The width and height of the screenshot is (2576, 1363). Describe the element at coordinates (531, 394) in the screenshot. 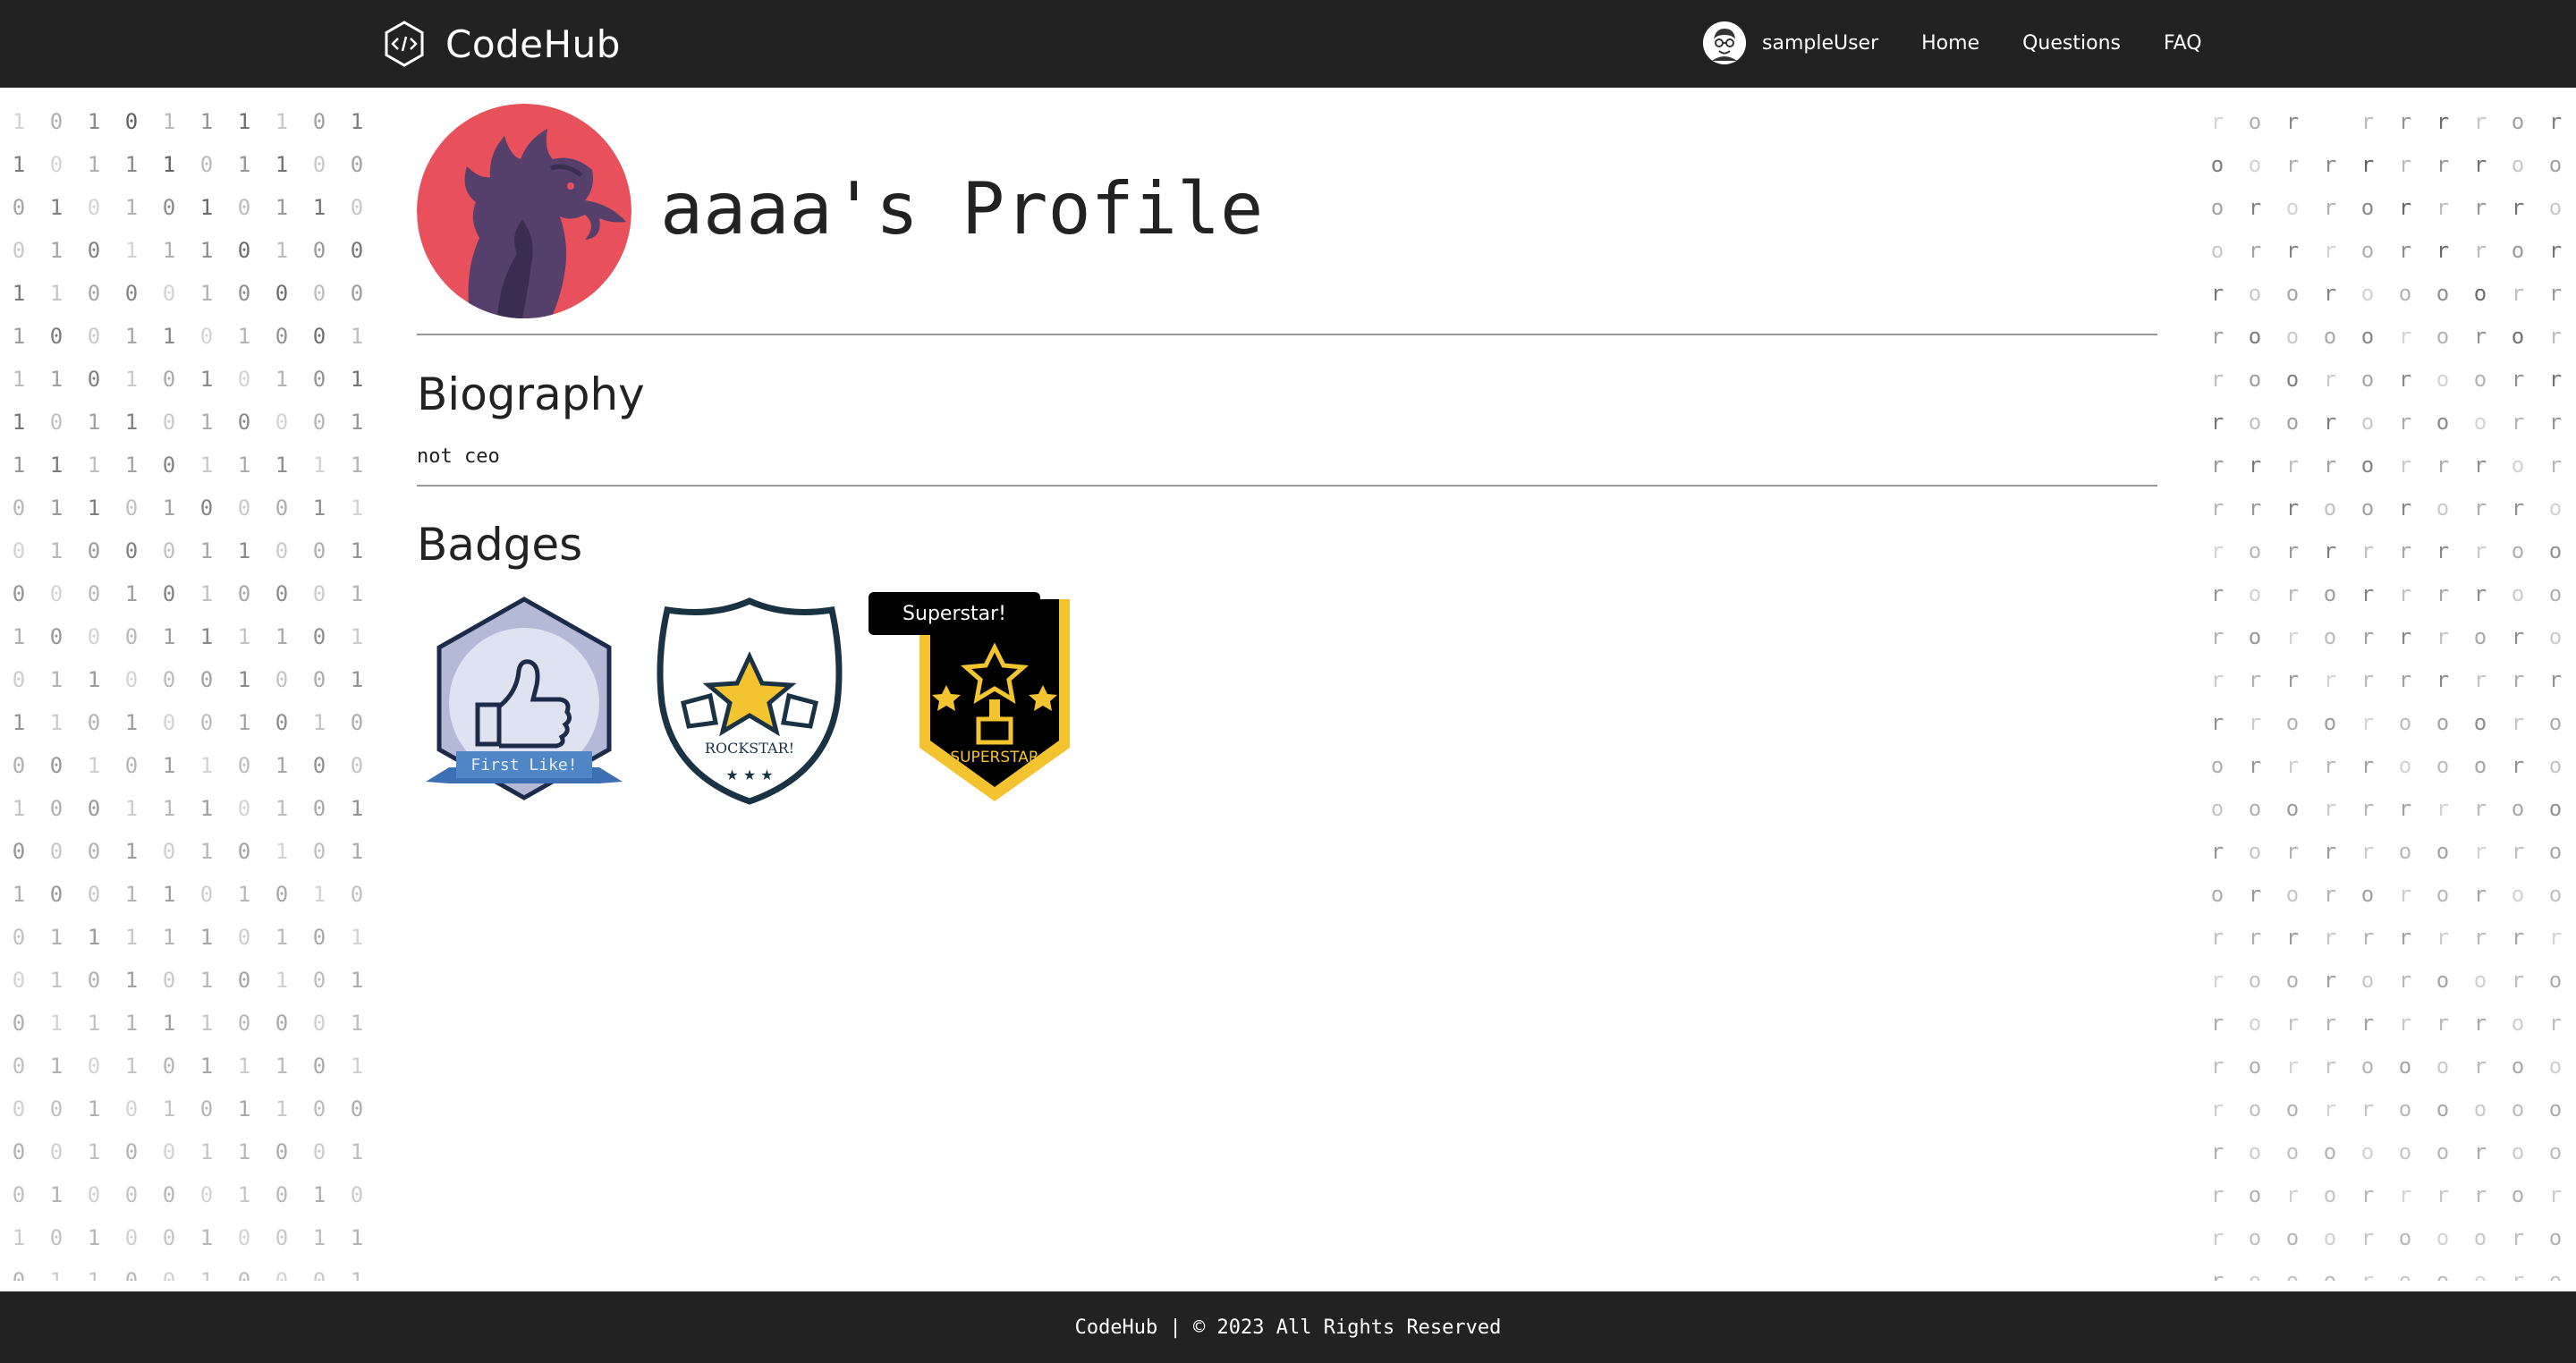

I see `biography-heading: Biography` at that location.